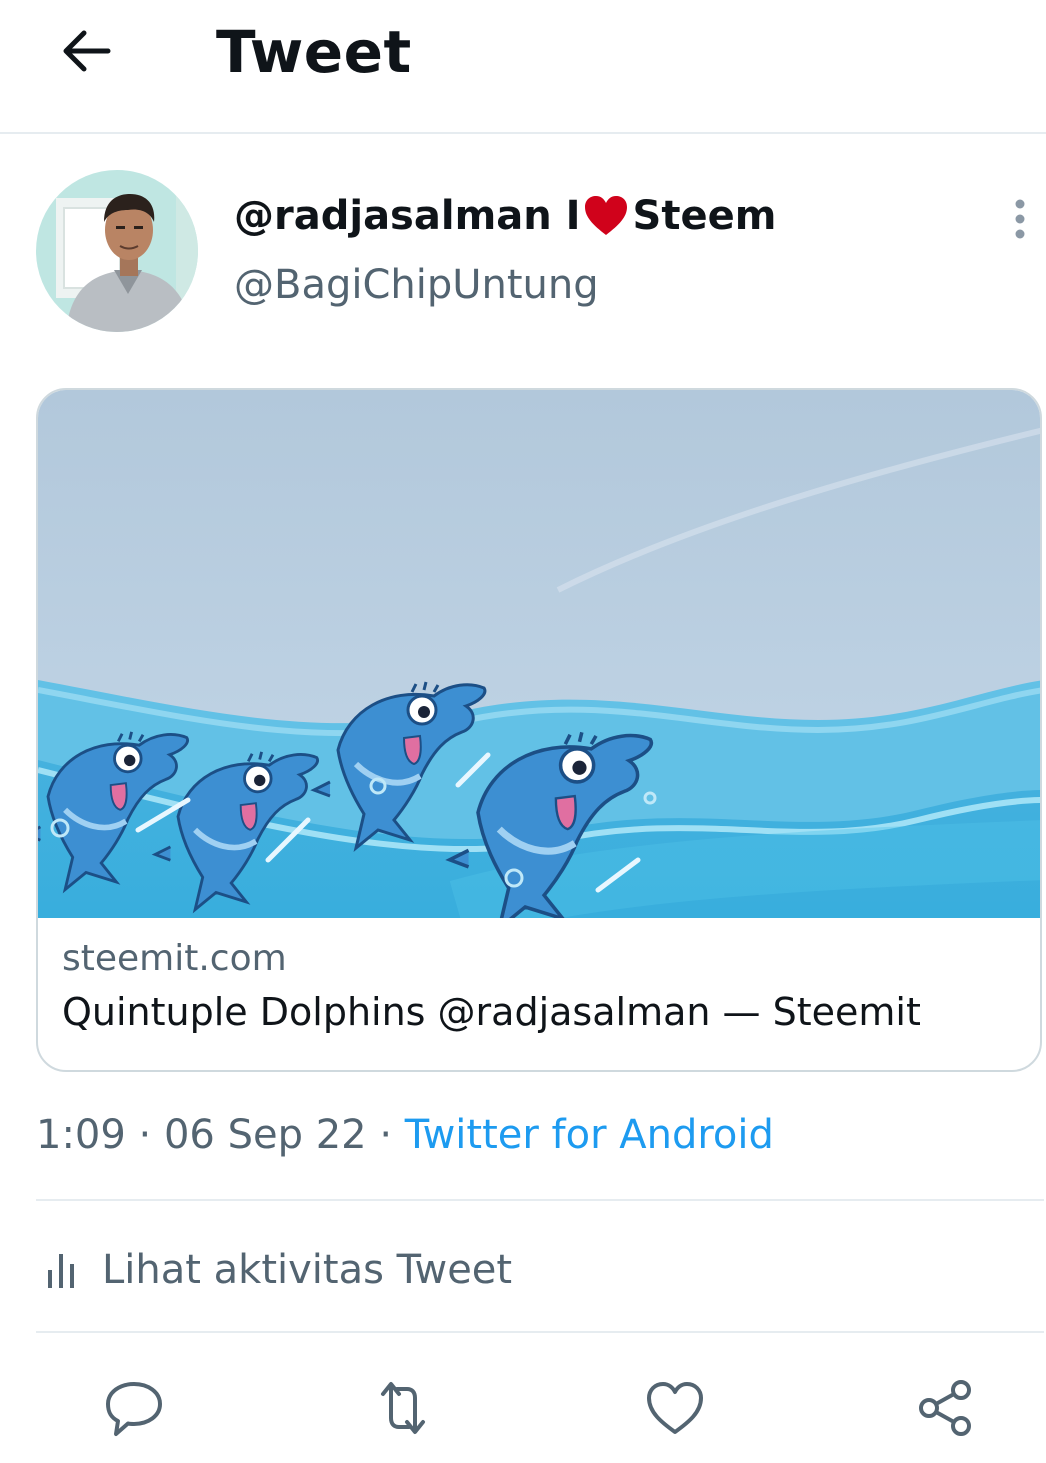 Image resolution: width=1046 pixels, height=1463 pixels. Describe the element at coordinates (675, 1408) in the screenshot. I see `like-icon` at that location.